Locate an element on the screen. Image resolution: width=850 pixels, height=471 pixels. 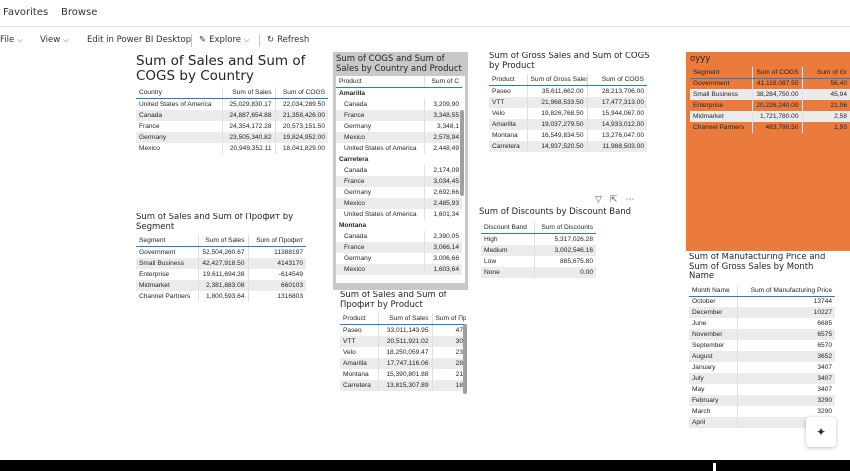
edit-in-desktop-button: Edit in Power BI Desktop is located at coordinates (139, 40).